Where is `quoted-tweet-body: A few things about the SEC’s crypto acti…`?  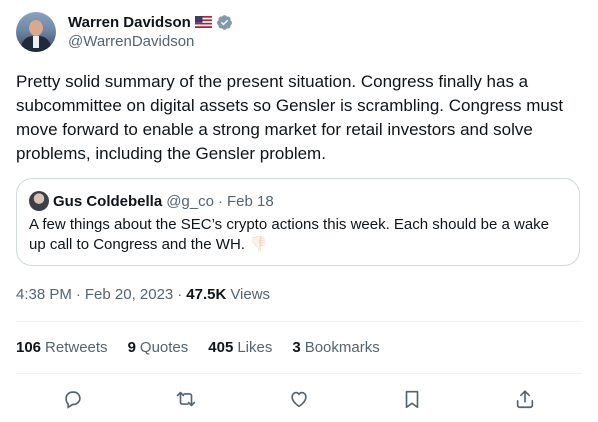 quoted-tweet-body: A few things about the SEC’s crypto acti… is located at coordinates (289, 234).